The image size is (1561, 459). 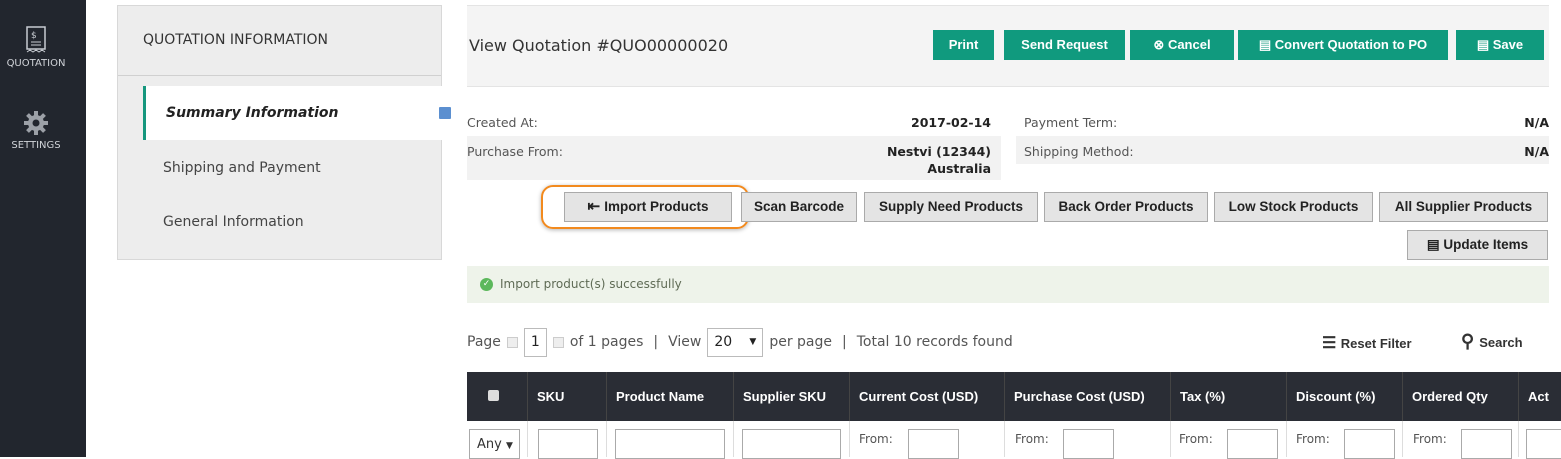 What do you see at coordinates (1160, 44) in the screenshot?
I see `cancel-icon: ⊗` at bounding box center [1160, 44].